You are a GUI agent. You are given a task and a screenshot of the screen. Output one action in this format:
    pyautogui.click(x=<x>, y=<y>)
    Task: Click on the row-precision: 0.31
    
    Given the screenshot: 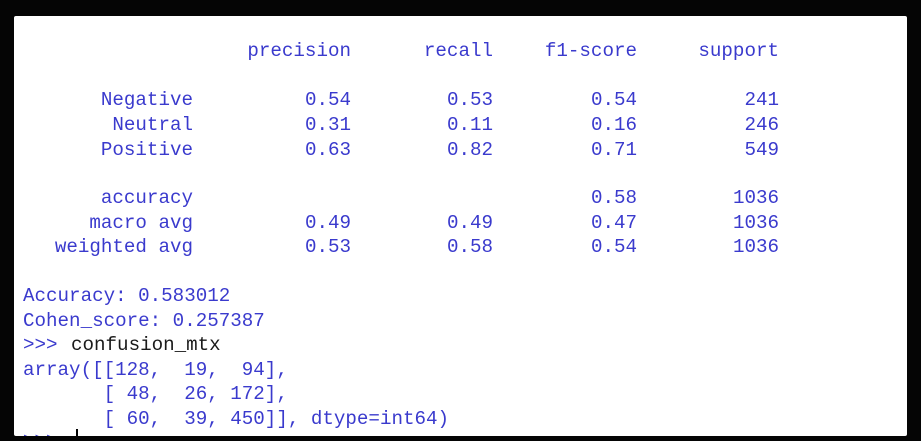 What is the action you would take?
    pyautogui.click(x=327, y=125)
    